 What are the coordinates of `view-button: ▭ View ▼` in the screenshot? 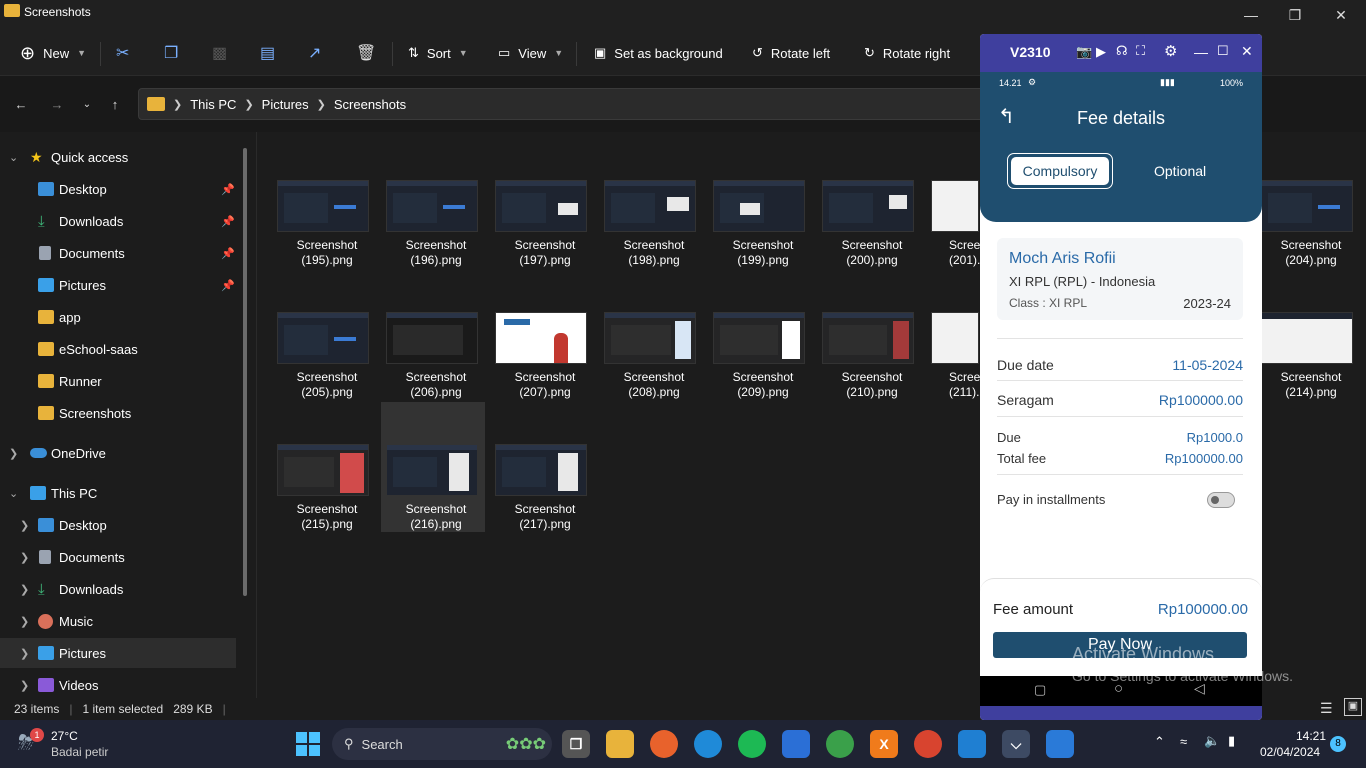 It's located at (530, 53).